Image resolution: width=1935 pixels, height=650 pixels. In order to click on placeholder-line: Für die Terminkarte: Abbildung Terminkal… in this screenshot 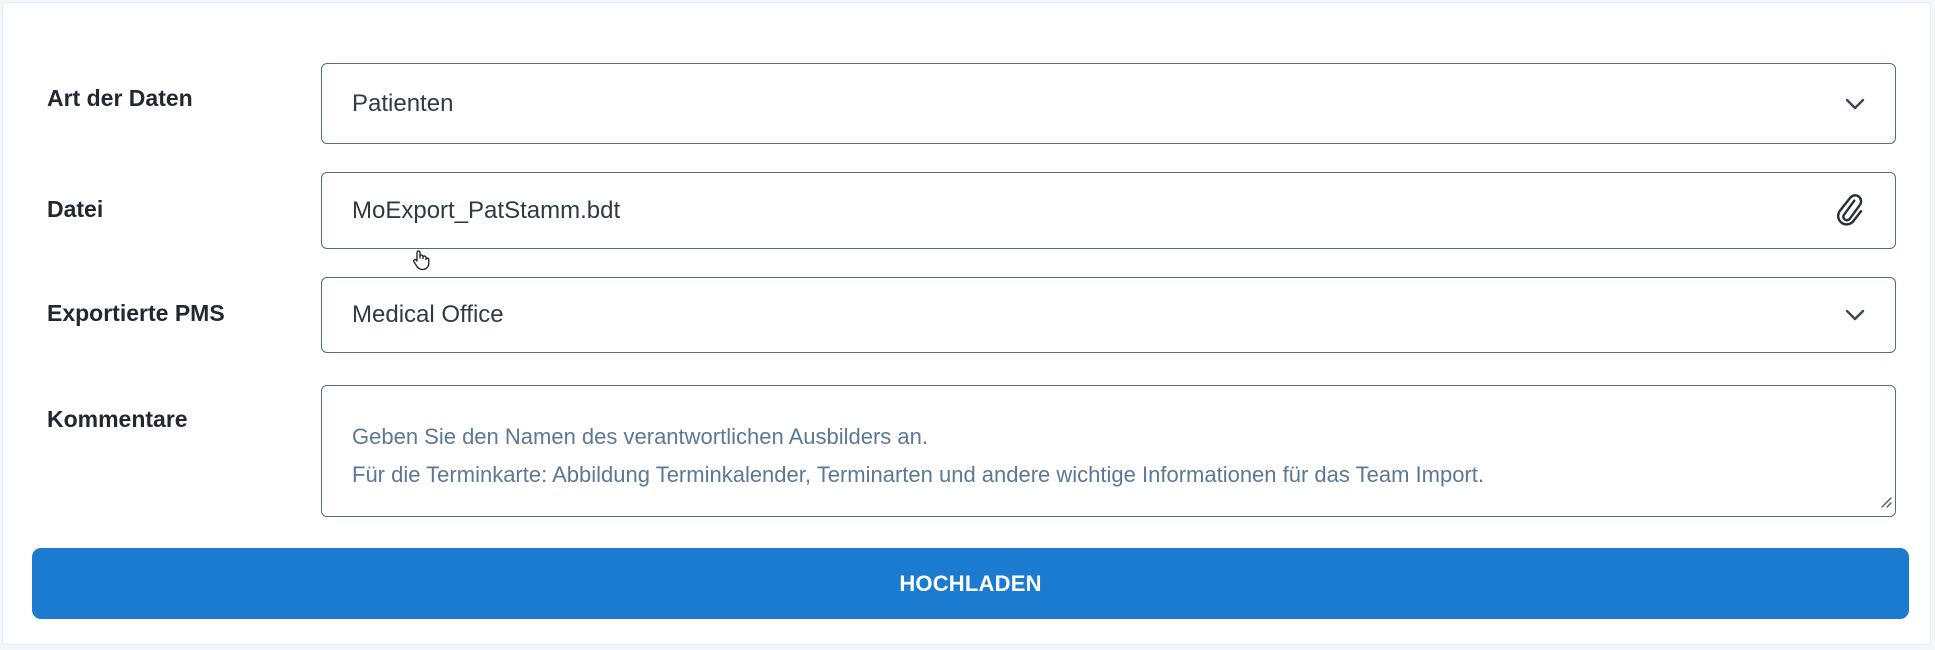, I will do `click(918, 474)`.